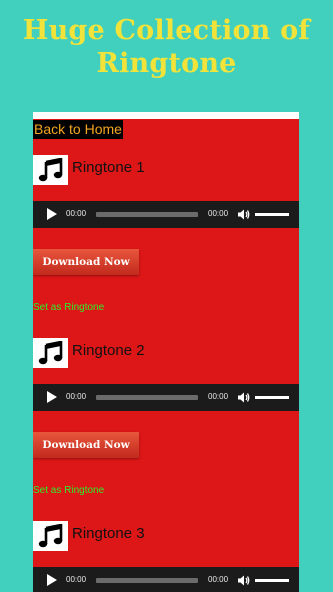 This screenshot has height=592, width=333. What do you see at coordinates (166, 115) in the screenshot?
I see `panel-top-strip` at bounding box center [166, 115].